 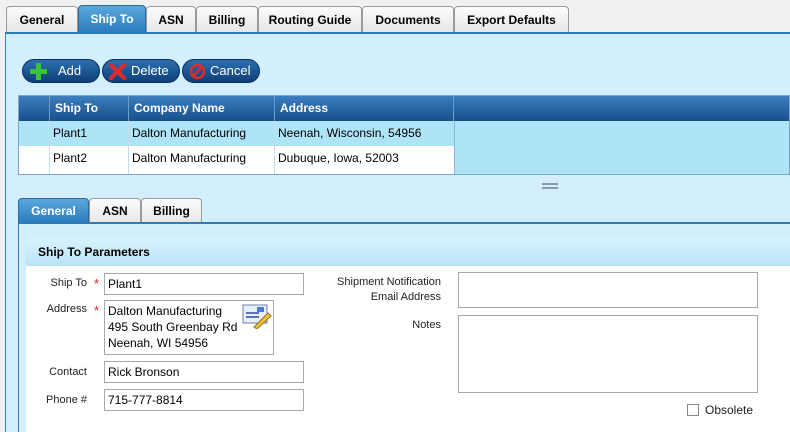 What do you see at coordinates (257, 316) in the screenshot?
I see `edit-address-icon` at bounding box center [257, 316].